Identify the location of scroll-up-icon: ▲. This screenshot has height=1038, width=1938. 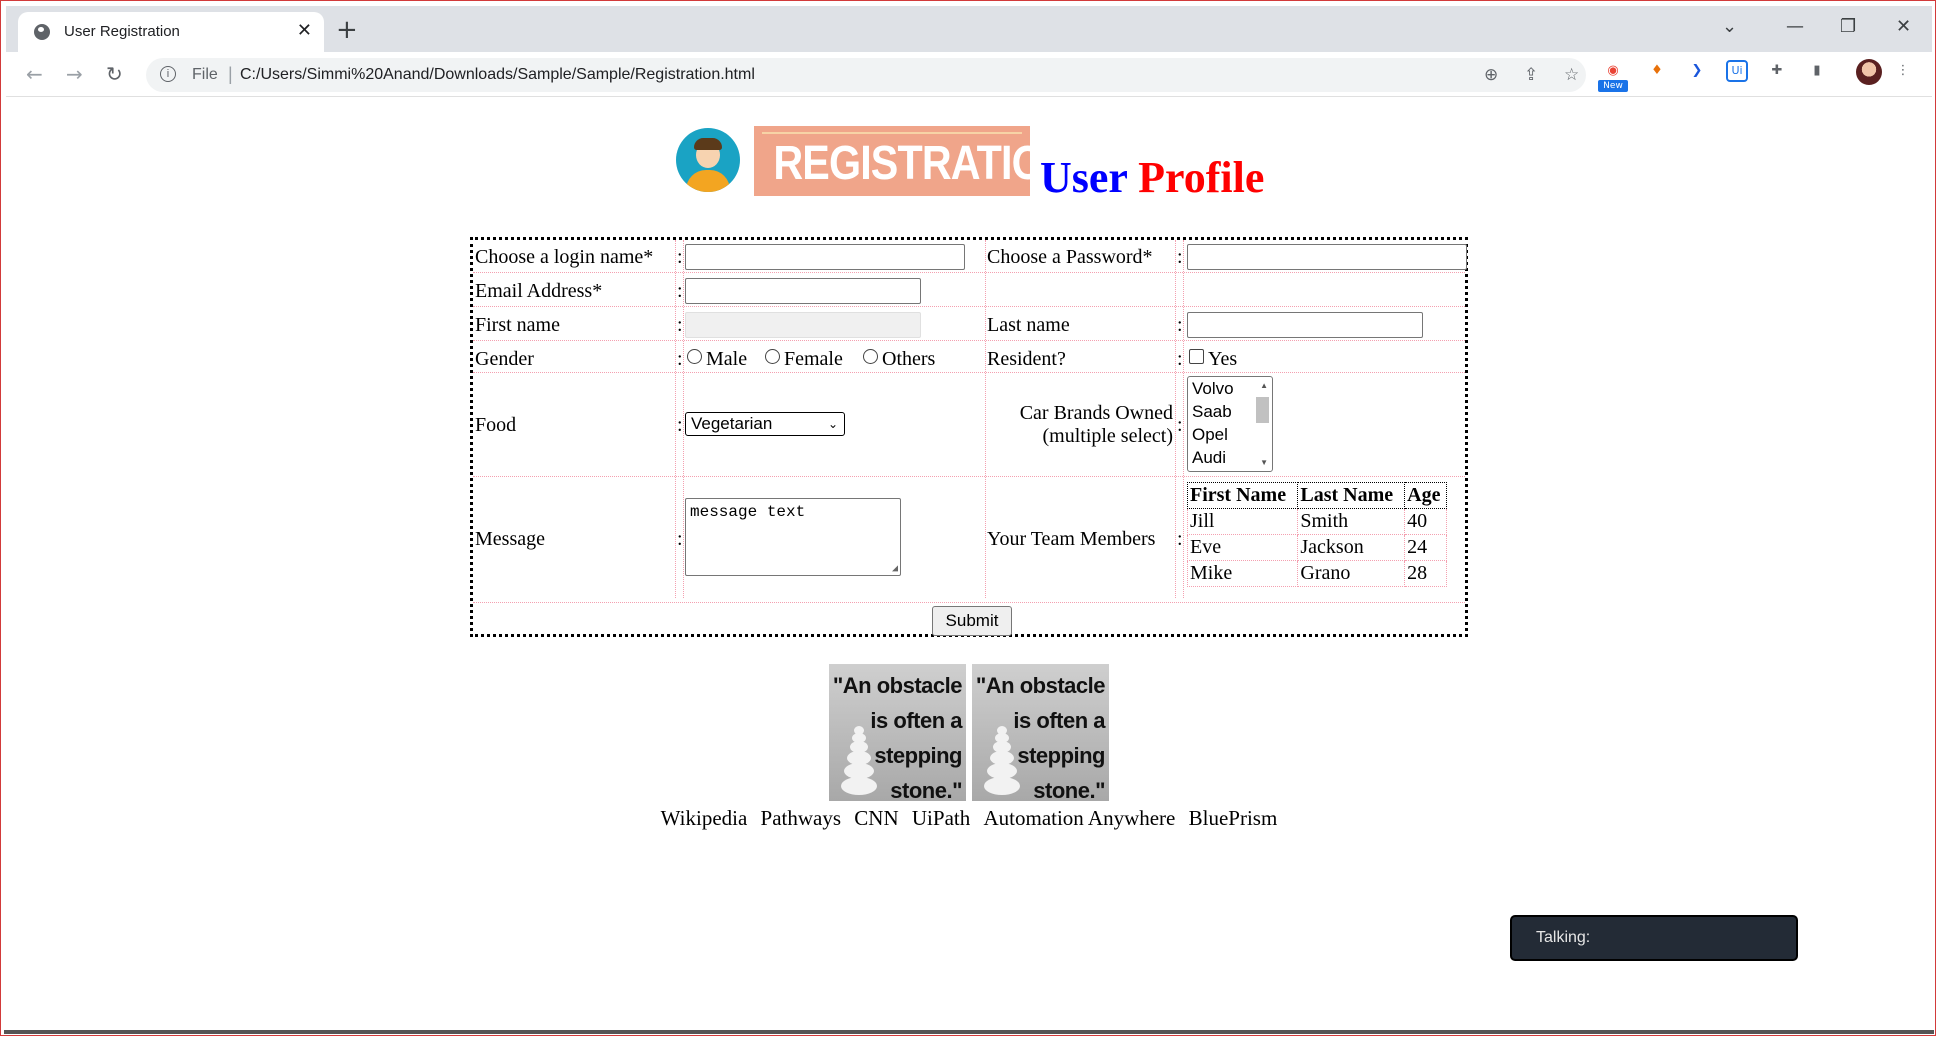
(1264, 385).